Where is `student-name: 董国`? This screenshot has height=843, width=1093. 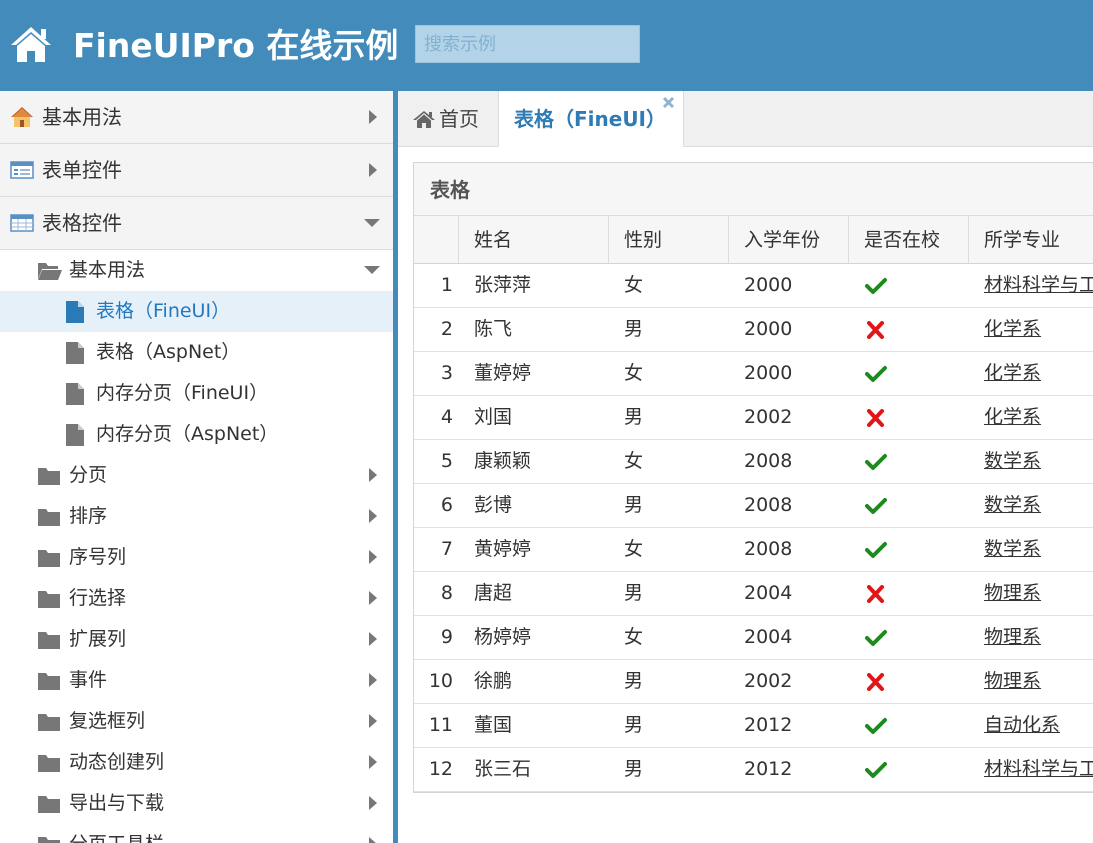 student-name: 董国 is located at coordinates (493, 725).